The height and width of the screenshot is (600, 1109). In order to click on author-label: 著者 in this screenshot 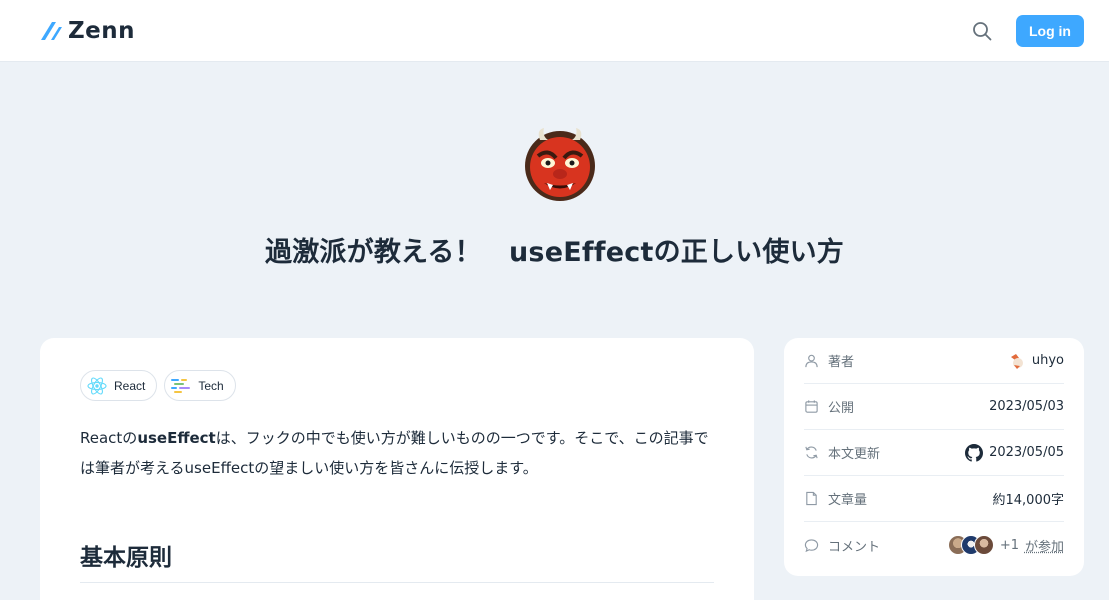, I will do `click(841, 360)`.